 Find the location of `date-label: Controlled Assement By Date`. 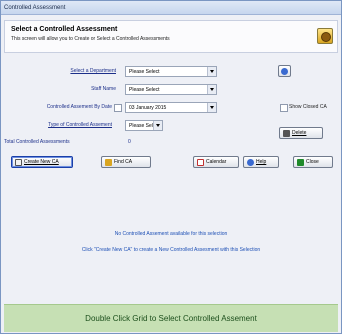

date-label: Controlled Assement By Date is located at coordinates (79, 107).